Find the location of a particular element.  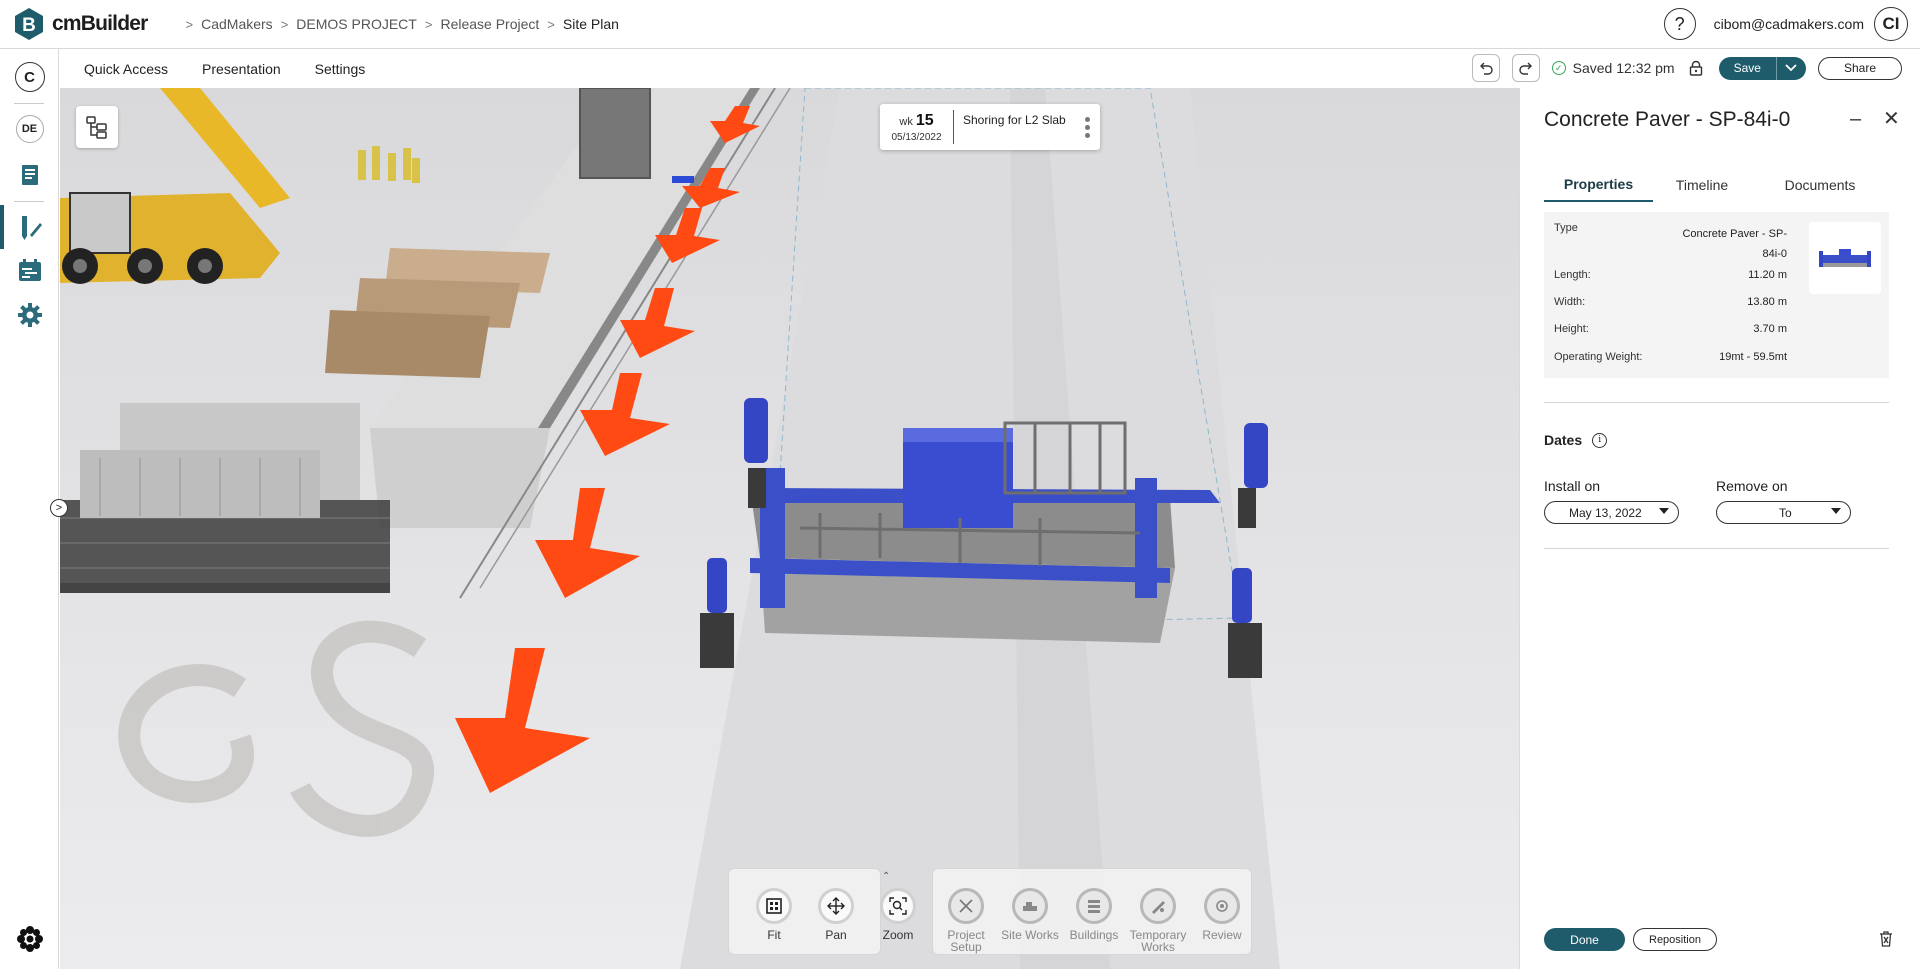

site-works-tool: Site Works is located at coordinates (1030, 912).